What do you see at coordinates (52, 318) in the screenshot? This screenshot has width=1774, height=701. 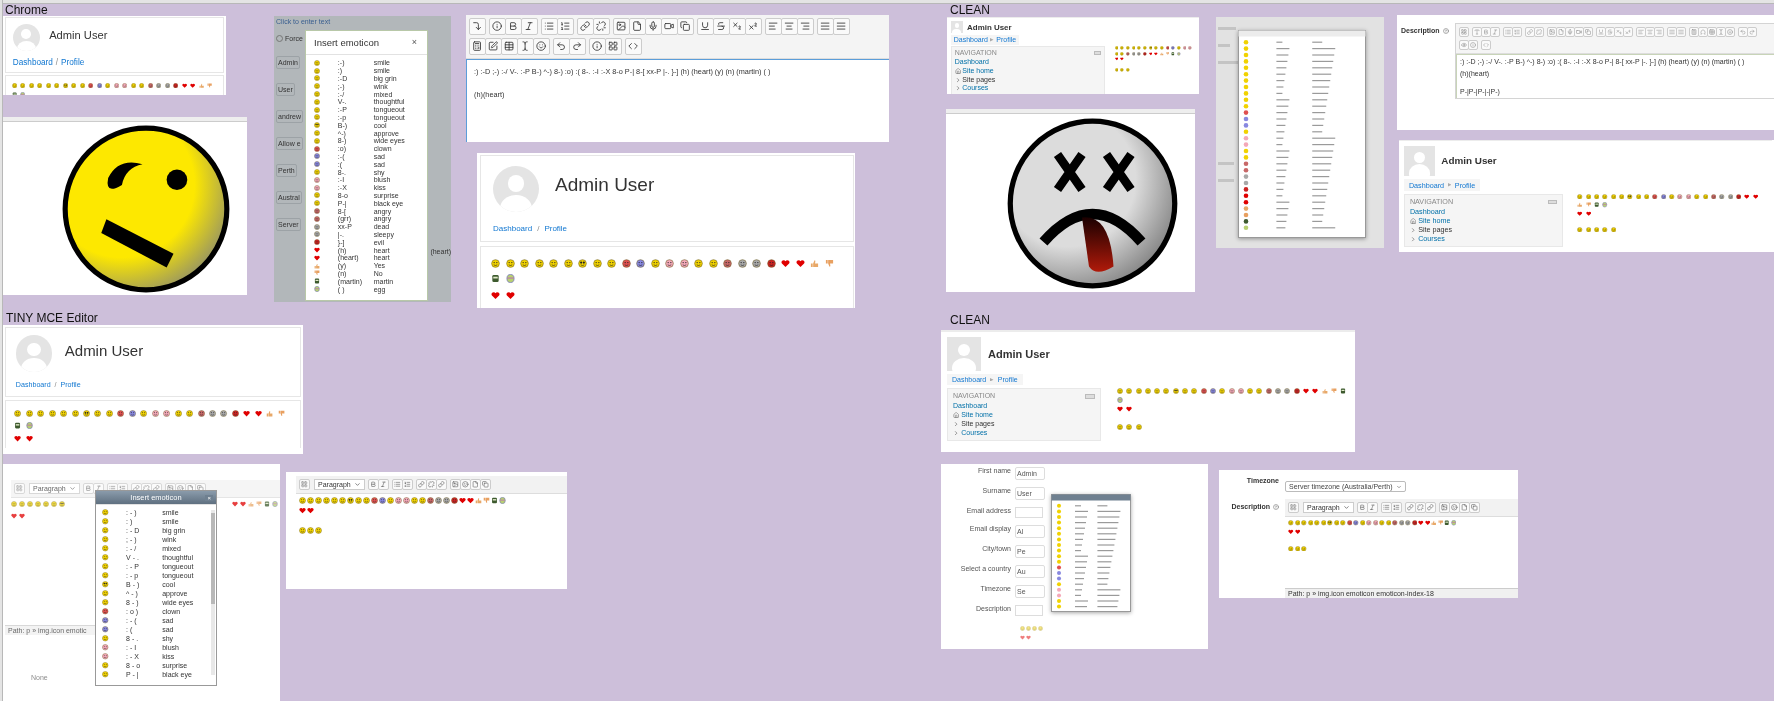 I see `section-label: TINY MCE Editor` at bounding box center [52, 318].